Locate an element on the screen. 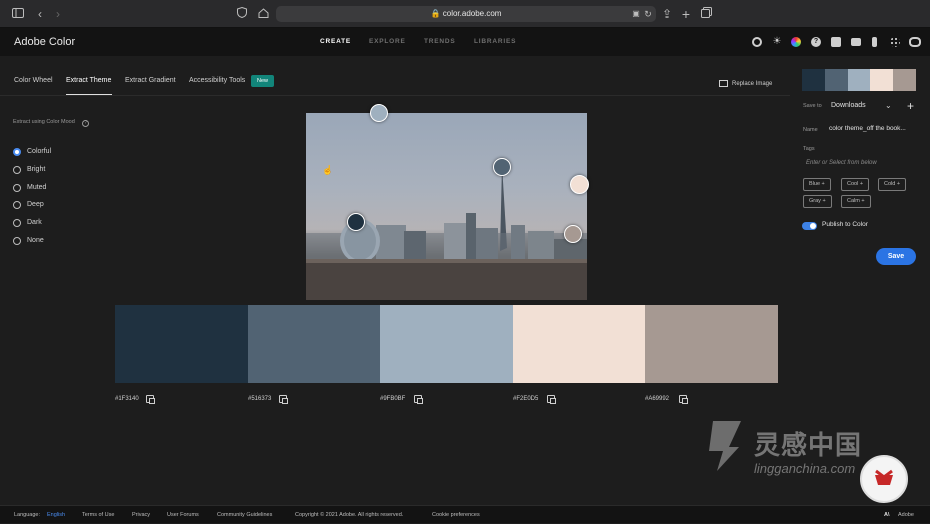 Image resolution: width=930 pixels, height=524 pixels. tags-label: Tags is located at coordinates (809, 149).